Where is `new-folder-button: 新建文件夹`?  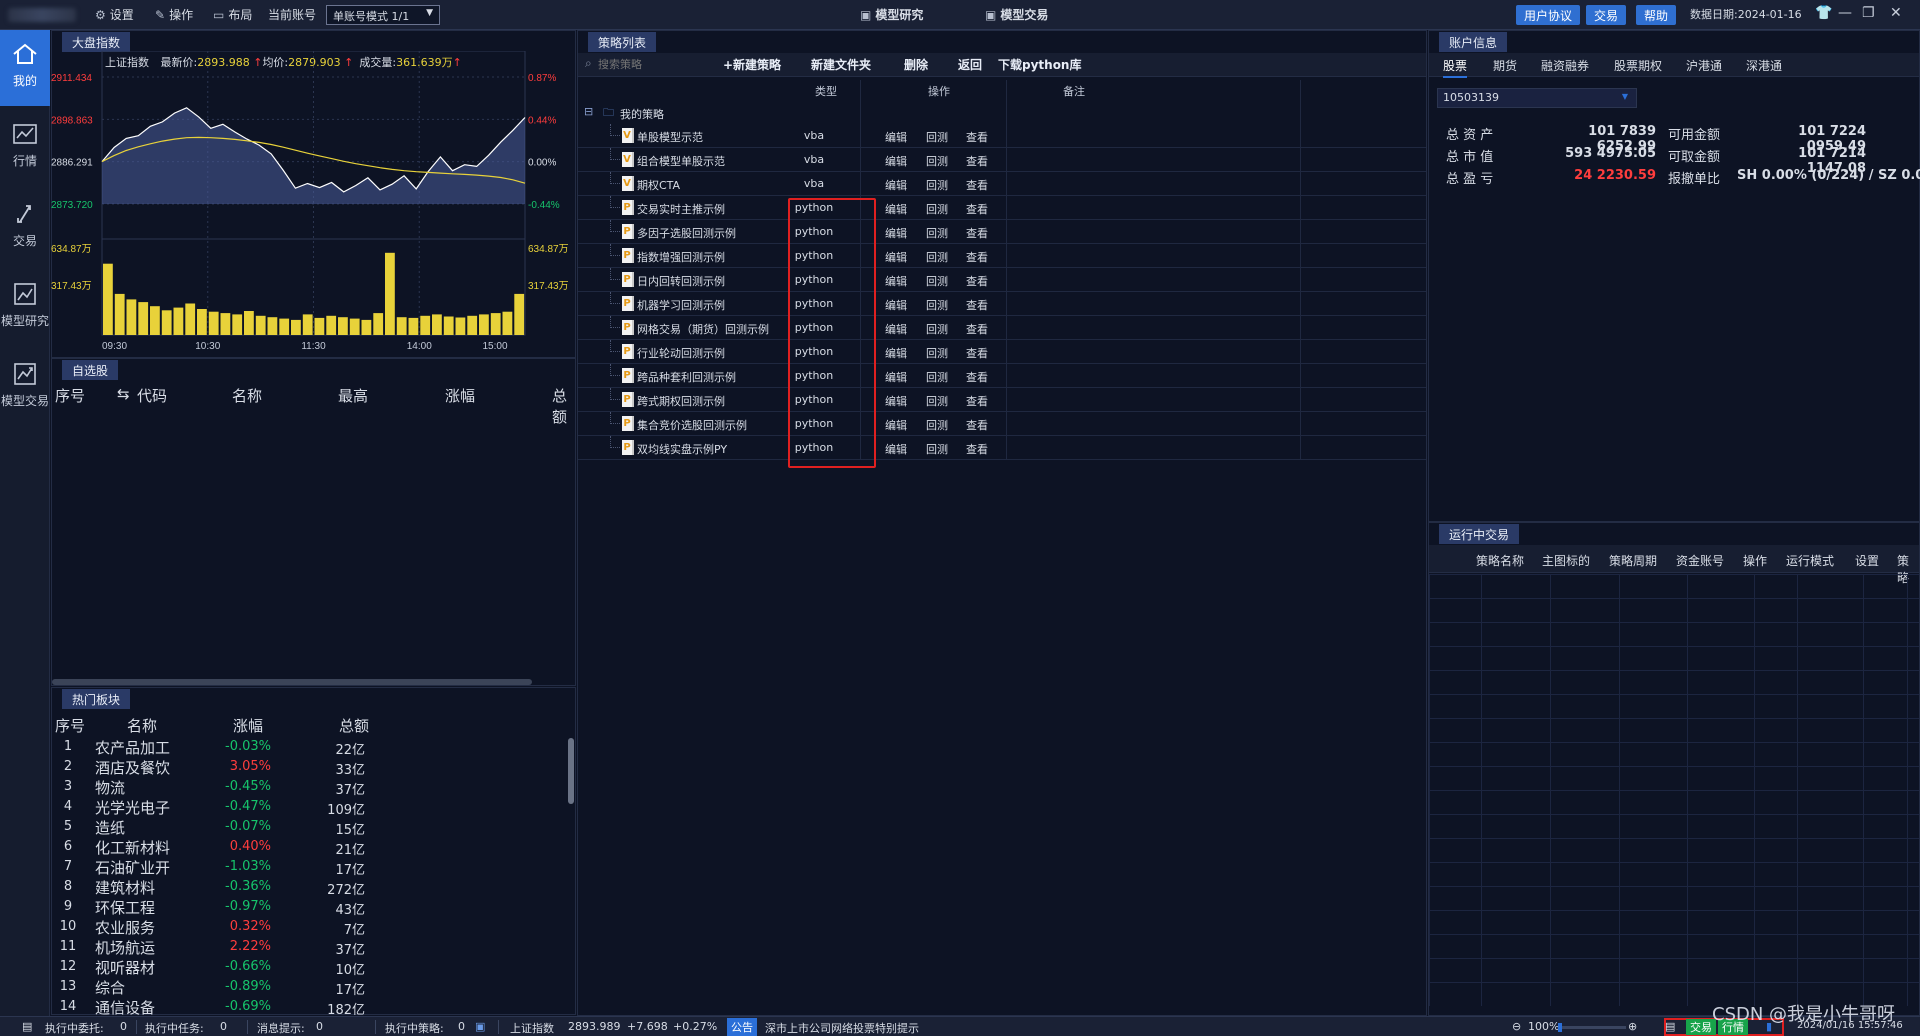
new-folder-button: 新建文件夹 is located at coordinates (841, 64).